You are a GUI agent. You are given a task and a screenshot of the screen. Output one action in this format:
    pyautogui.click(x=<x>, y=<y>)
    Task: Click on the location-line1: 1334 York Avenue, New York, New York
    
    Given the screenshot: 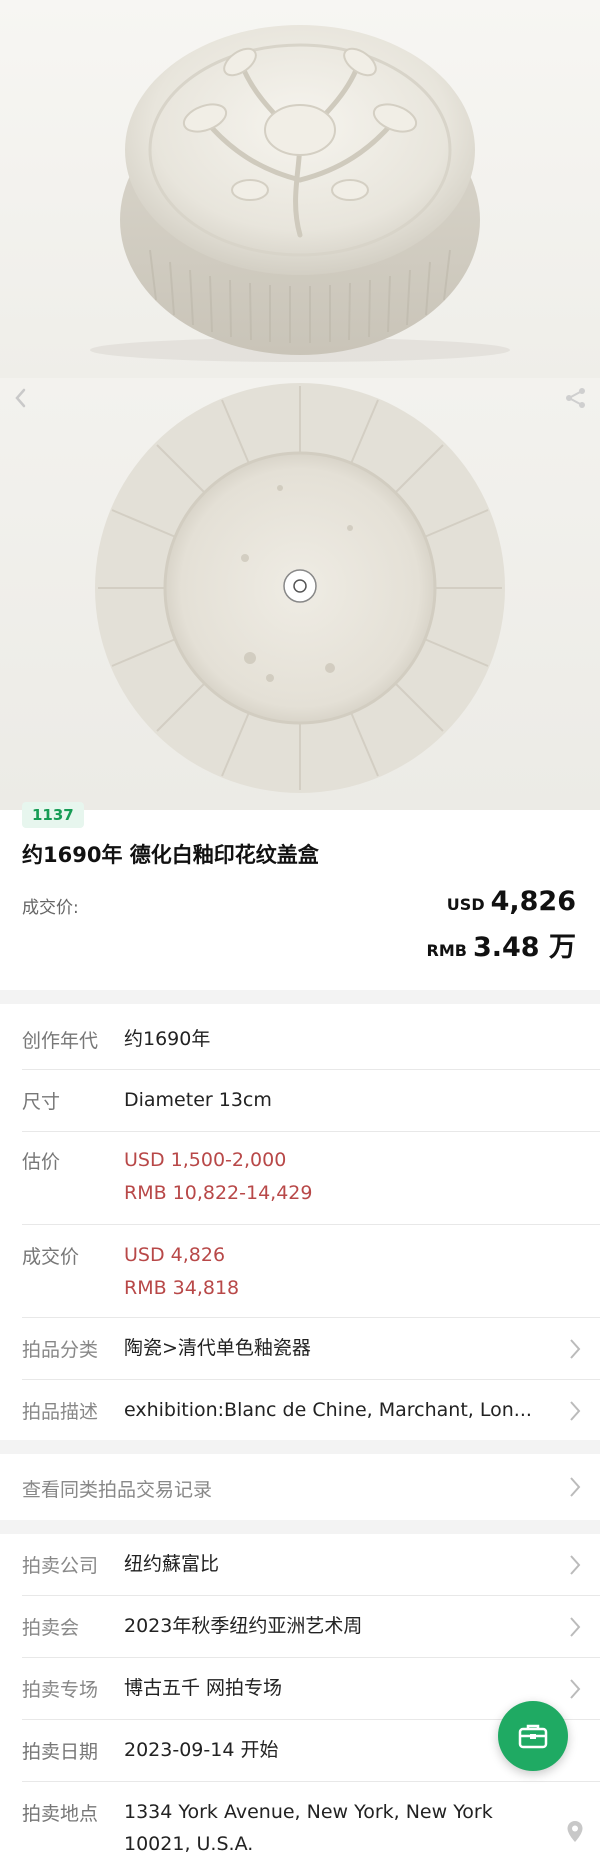 What is the action you would take?
    pyautogui.click(x=308, y=1812)
    